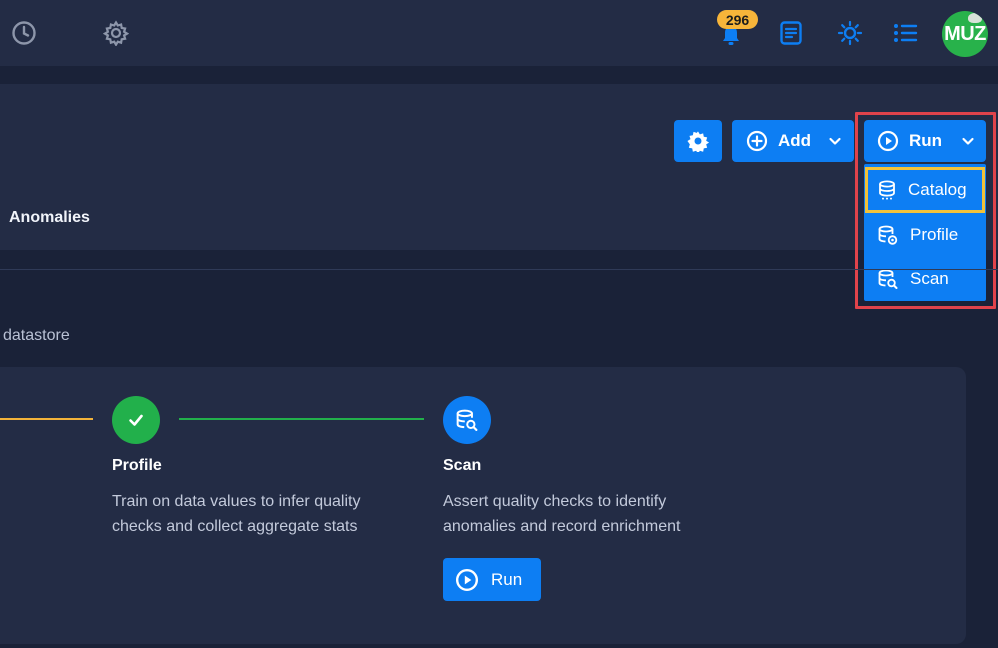 The height and width of the screenshot is (648, 998). Describe the element at coordinates (905, 33) in the screenshot. I see `list-icon` at that location.